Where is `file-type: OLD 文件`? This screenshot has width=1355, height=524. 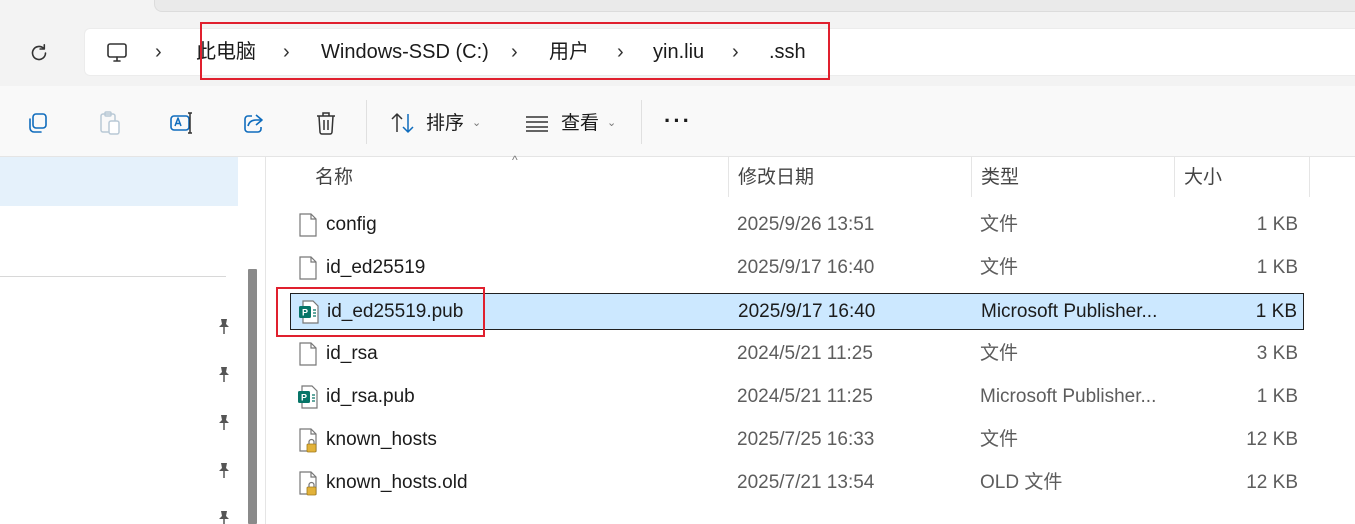 file-type: OLD 文件 is located at coordinates (1021, 482).